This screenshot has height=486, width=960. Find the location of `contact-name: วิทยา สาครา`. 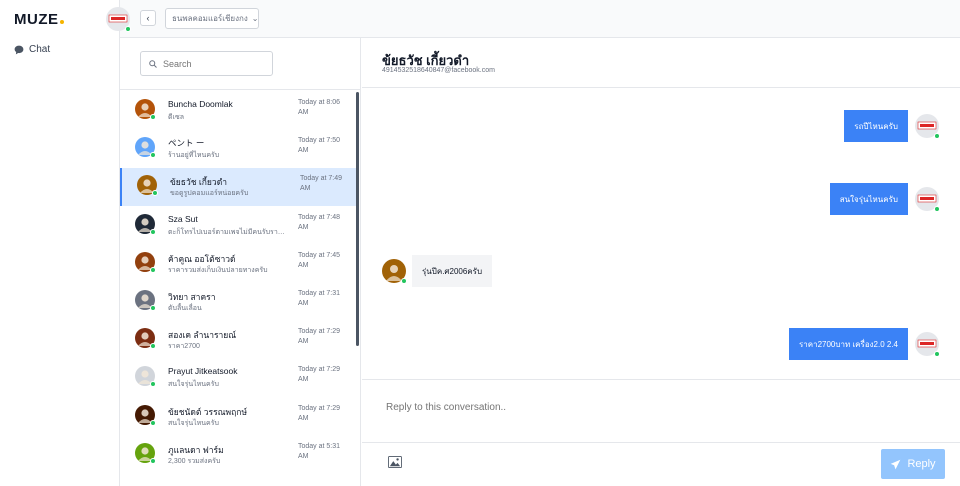

contact-name: วิทยา สาครา is located at coordinates (192, 297).